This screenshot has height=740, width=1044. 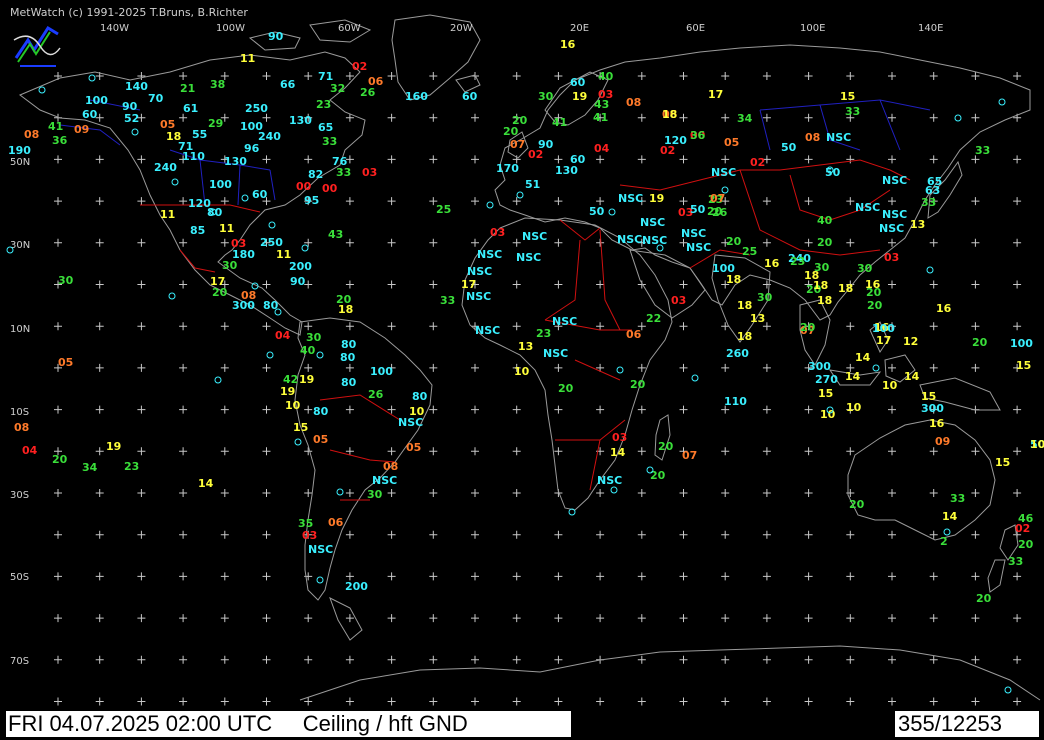 What do you see at coordinates (443, 209) in the screenshot?
I see `station-ceiling-label: 25` at bounding box center [443, 209].